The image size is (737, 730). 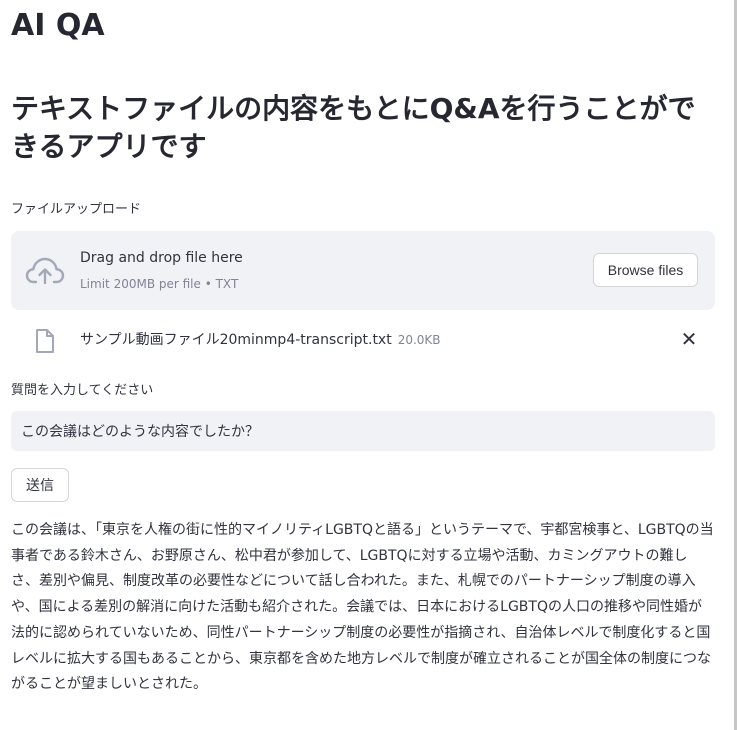 I want to click on question-input, so click(x=363, y=431).